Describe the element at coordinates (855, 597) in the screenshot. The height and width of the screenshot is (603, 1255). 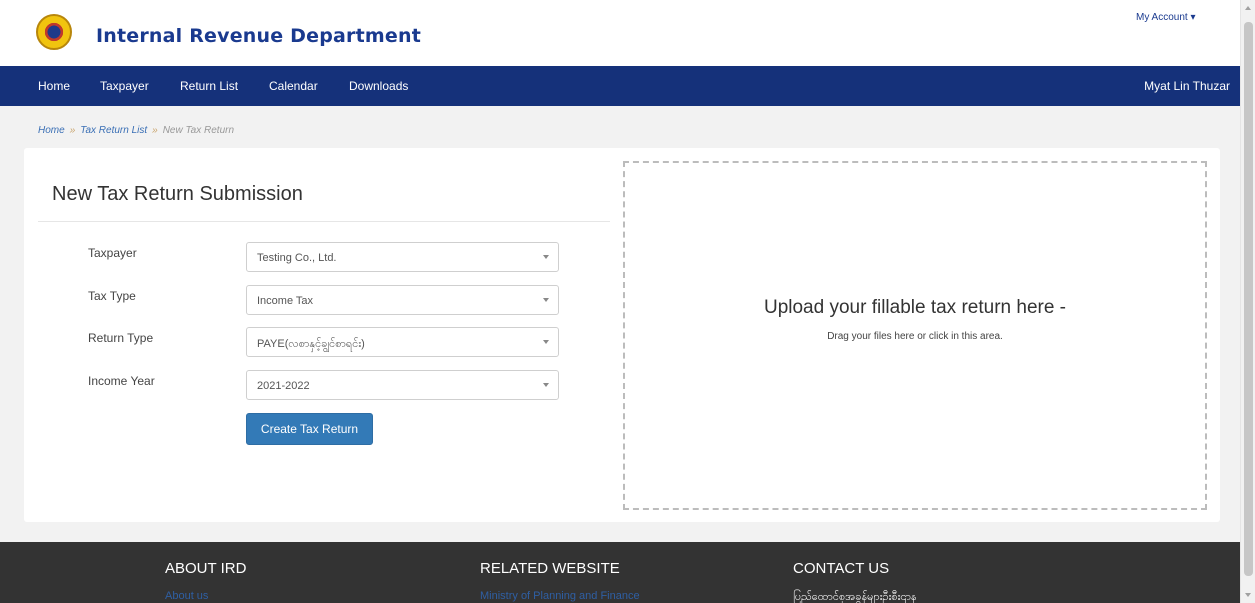
I see `footer-contact-text: ပြည်ထောင်စုအခွန်များဦးစီးဌာန` at that location.